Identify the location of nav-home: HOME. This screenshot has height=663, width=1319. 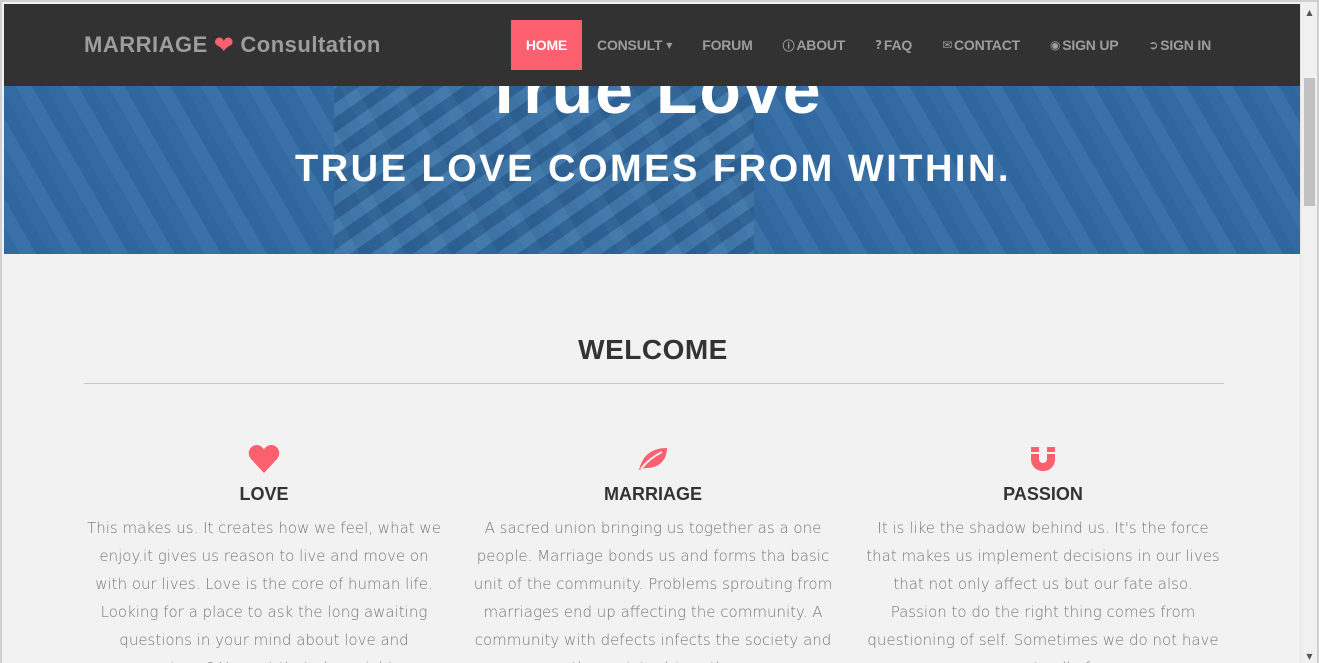
(546, 45).